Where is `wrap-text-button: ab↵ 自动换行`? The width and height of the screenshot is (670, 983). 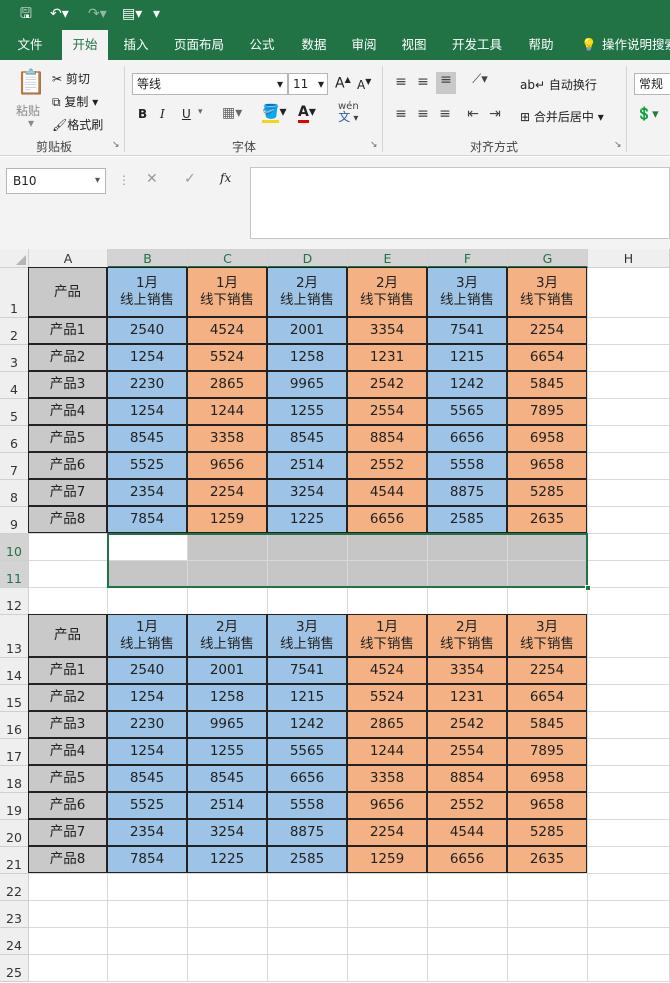
wrap-text-button: ab↵ 自动换行 is located at coordinates (558, 84).